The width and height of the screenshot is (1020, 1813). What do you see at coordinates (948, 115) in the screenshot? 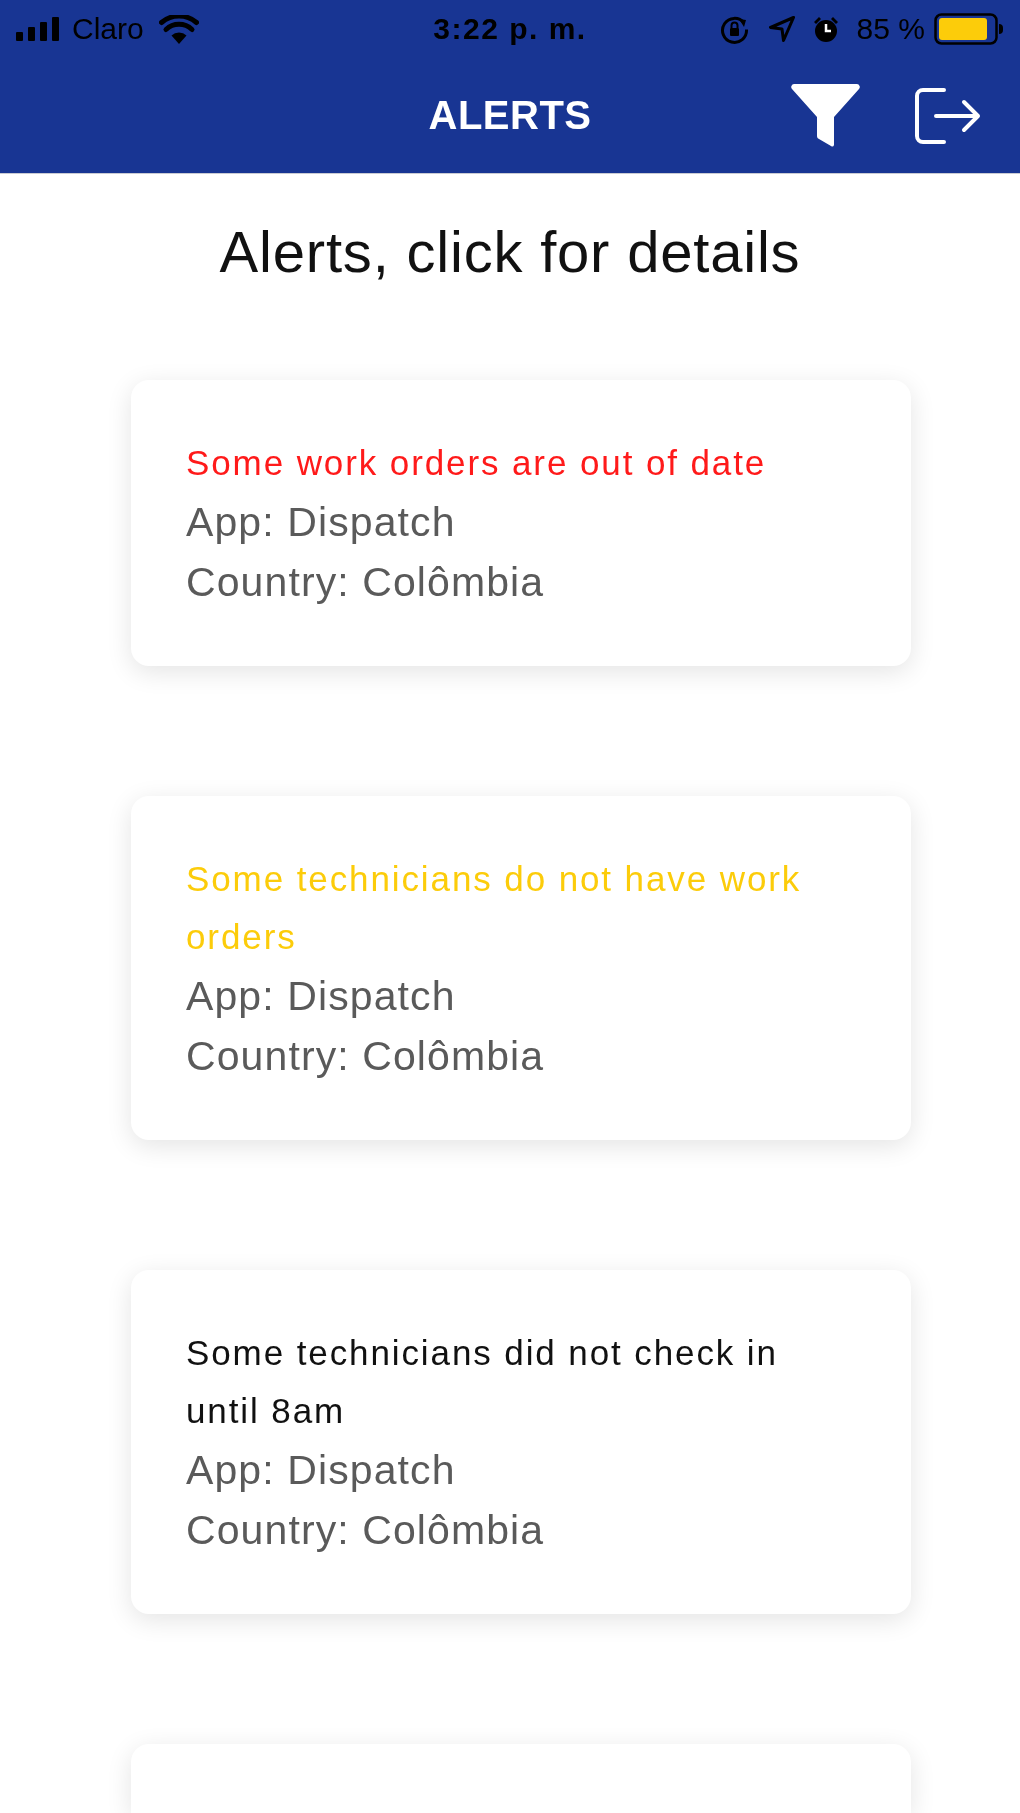
I see `logout-icon` at bounding box center [948, 115].